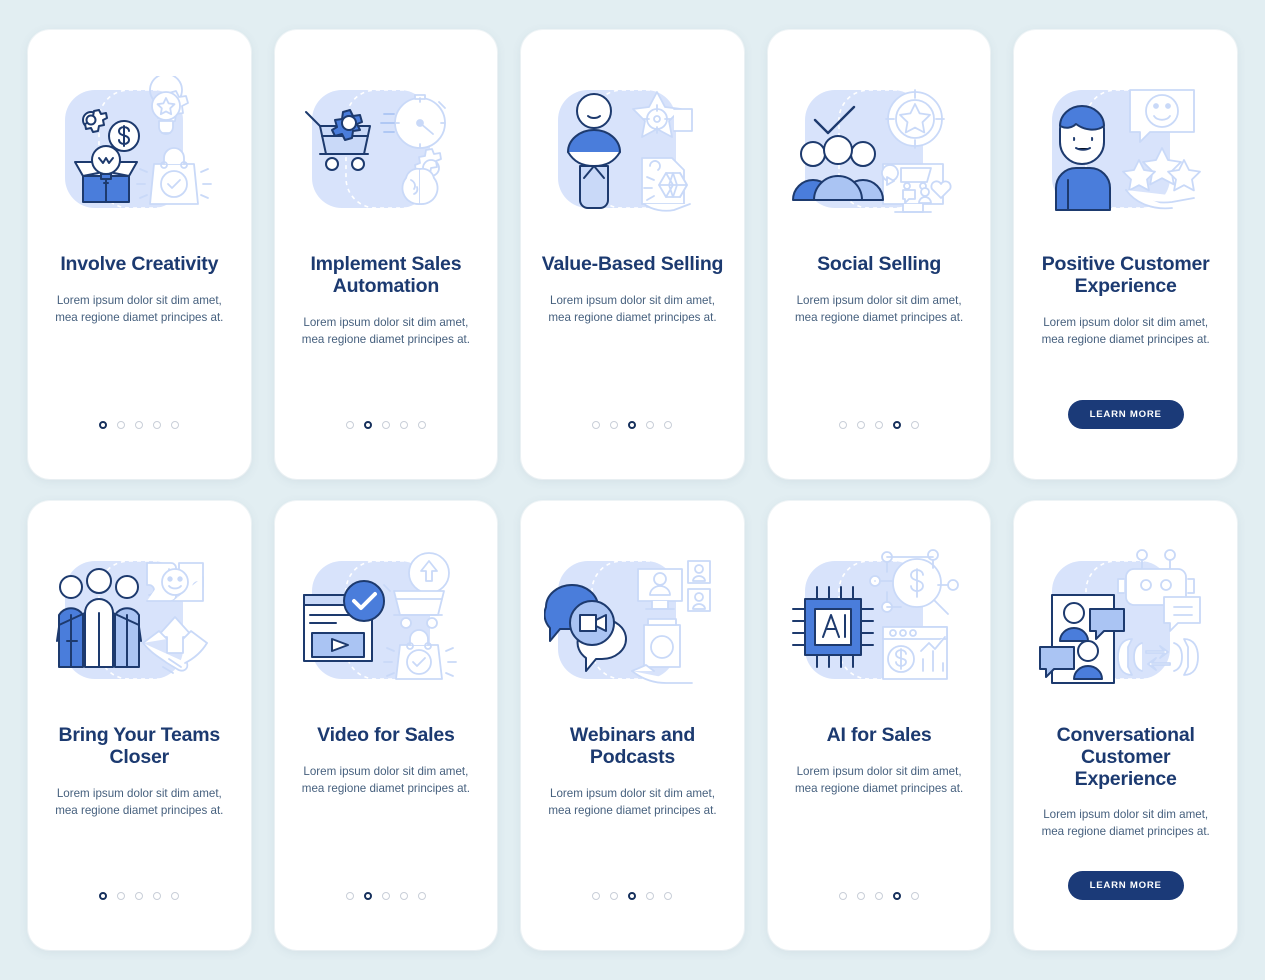 The image size is (1265, 980). What do you see at coordinates (632, 264) in the screenshot?
I see `screen-title: Value-Based Selling` at bounding box center [632, 264].